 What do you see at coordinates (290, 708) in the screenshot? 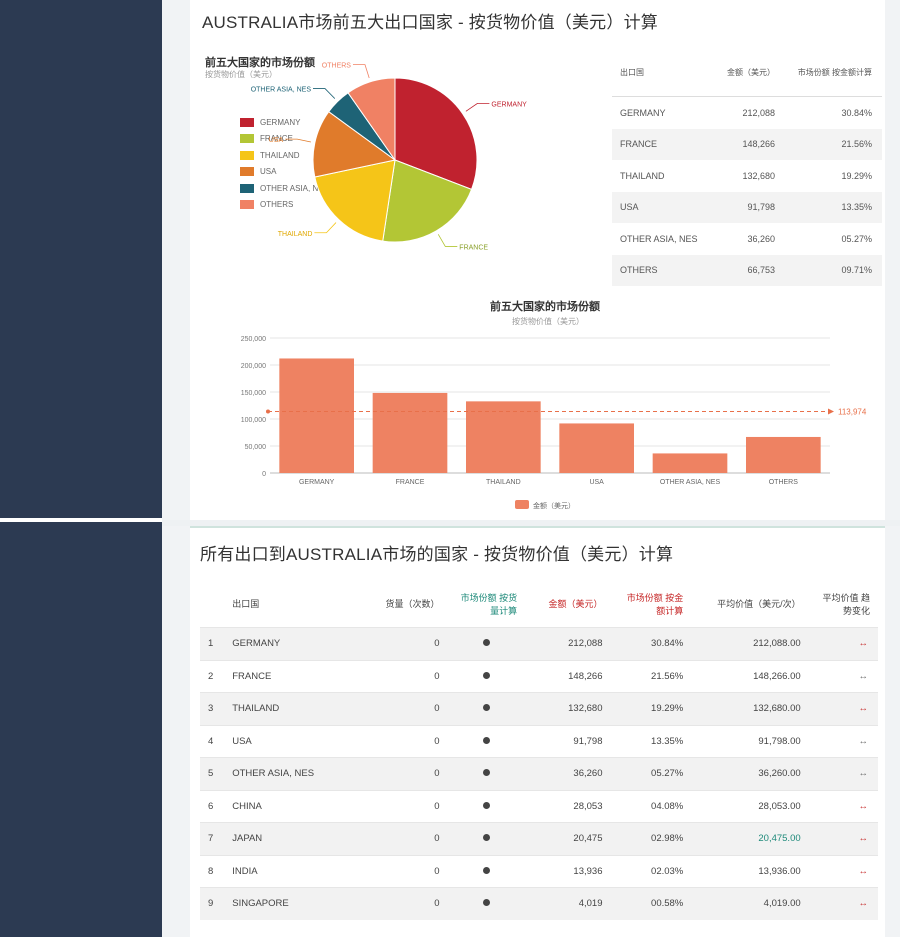
I see `row-country: THAILAND` at bounding box center [290, 708].